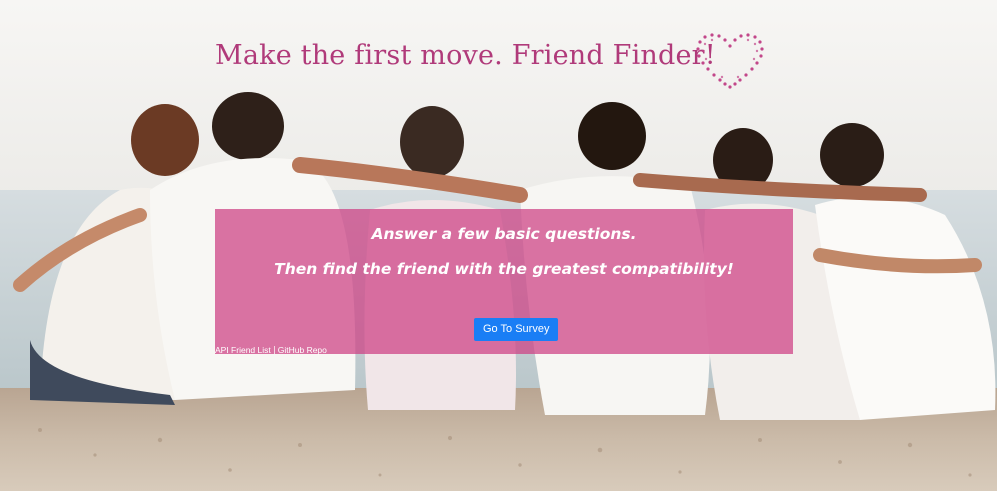 Image resolution: width=997 pixels, height=491 pixels. What do you see at coordinates (243, 350) in the screenshot?
I see `api-friend-list-link: API Friend List` at bounding box center [243, 350].